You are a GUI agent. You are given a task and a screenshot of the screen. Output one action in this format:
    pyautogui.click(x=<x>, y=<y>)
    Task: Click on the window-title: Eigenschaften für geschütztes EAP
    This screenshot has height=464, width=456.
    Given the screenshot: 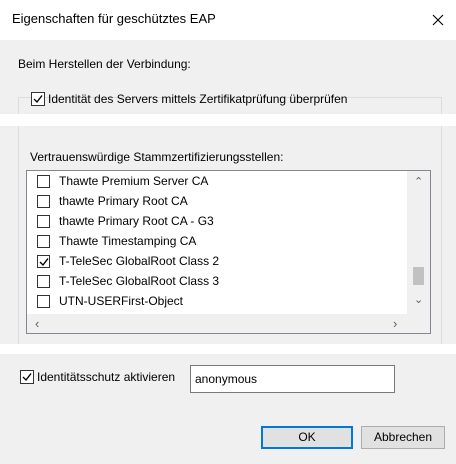 What is the action you would take?
    pyautogui.click(x=114, y=18)
    